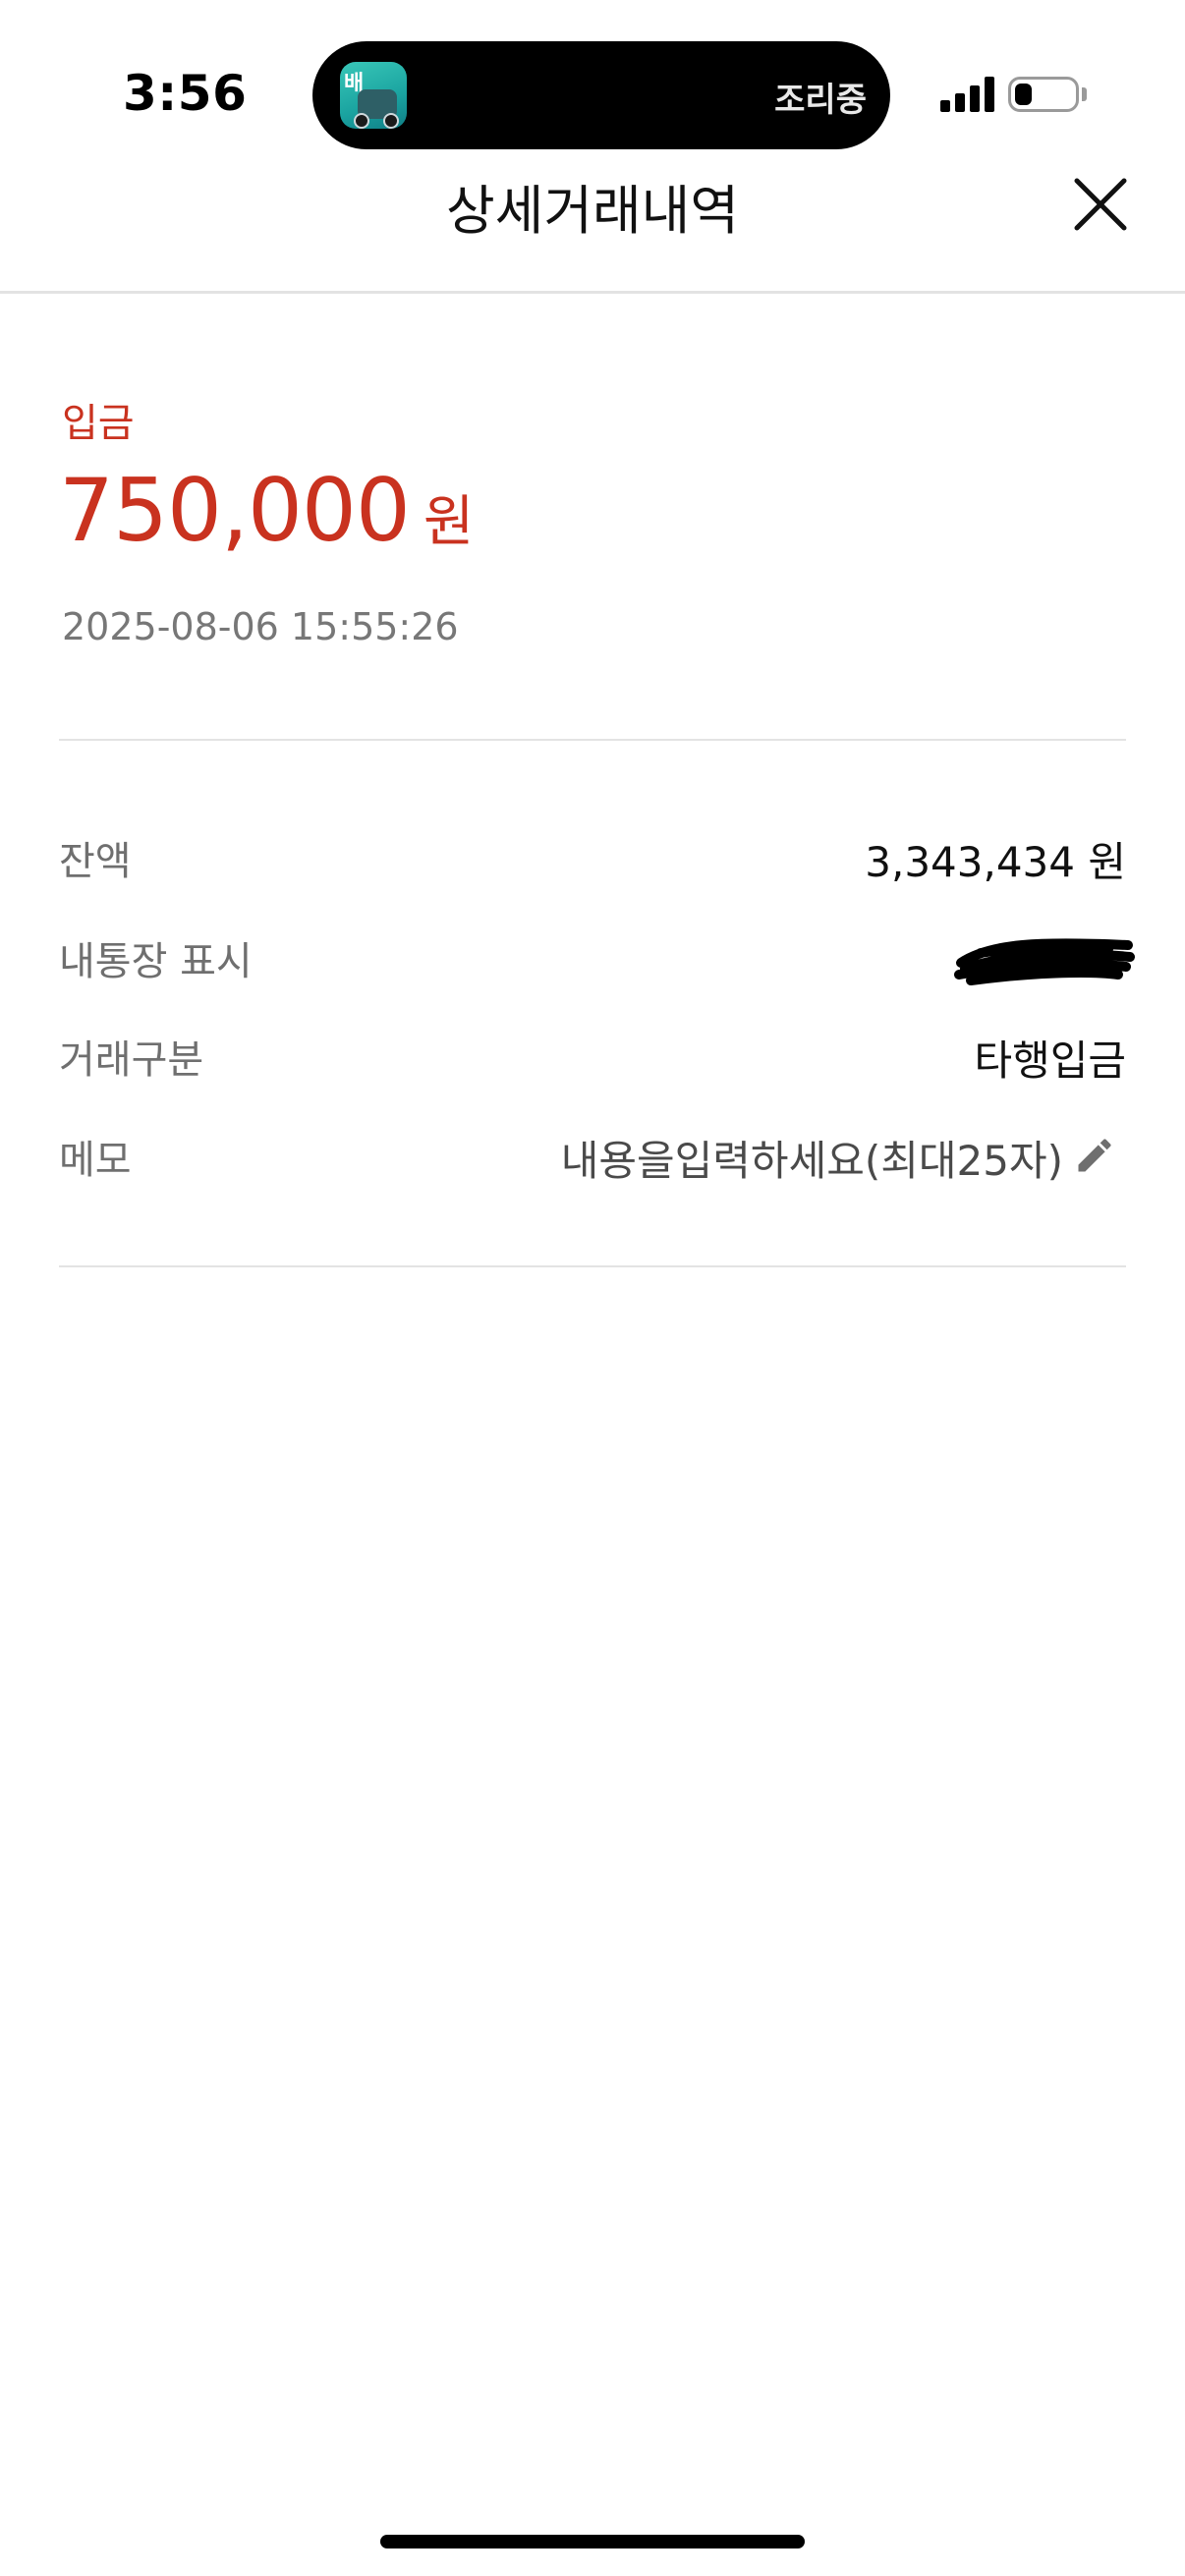 The height and width of the screenshot is (2576, 1185). Describe the element at coordinates (968, 94) in the screenshot. I see `cellular-signal-icon` at that location.